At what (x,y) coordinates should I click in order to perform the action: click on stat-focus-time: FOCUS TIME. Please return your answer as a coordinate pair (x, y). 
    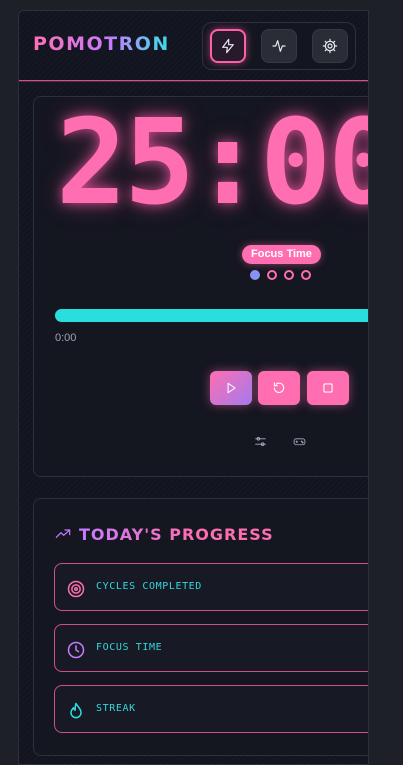
    Looking at the image, I should click on (211, 648).